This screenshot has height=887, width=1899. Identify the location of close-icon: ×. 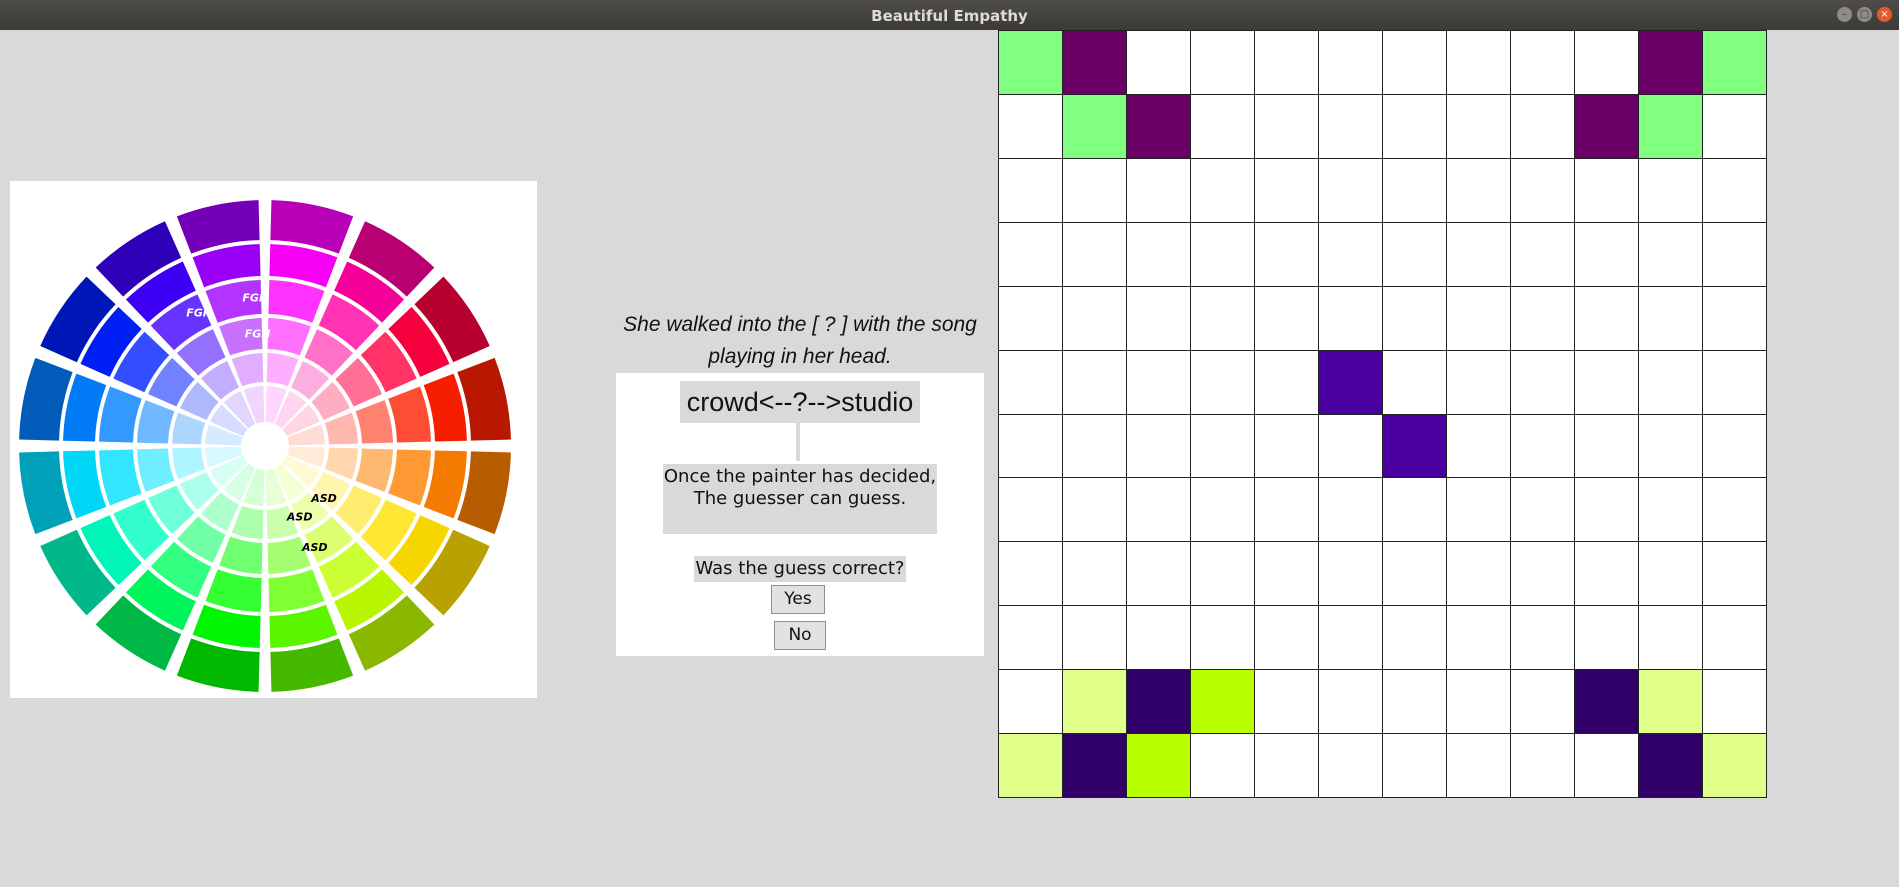
(1884, 14).